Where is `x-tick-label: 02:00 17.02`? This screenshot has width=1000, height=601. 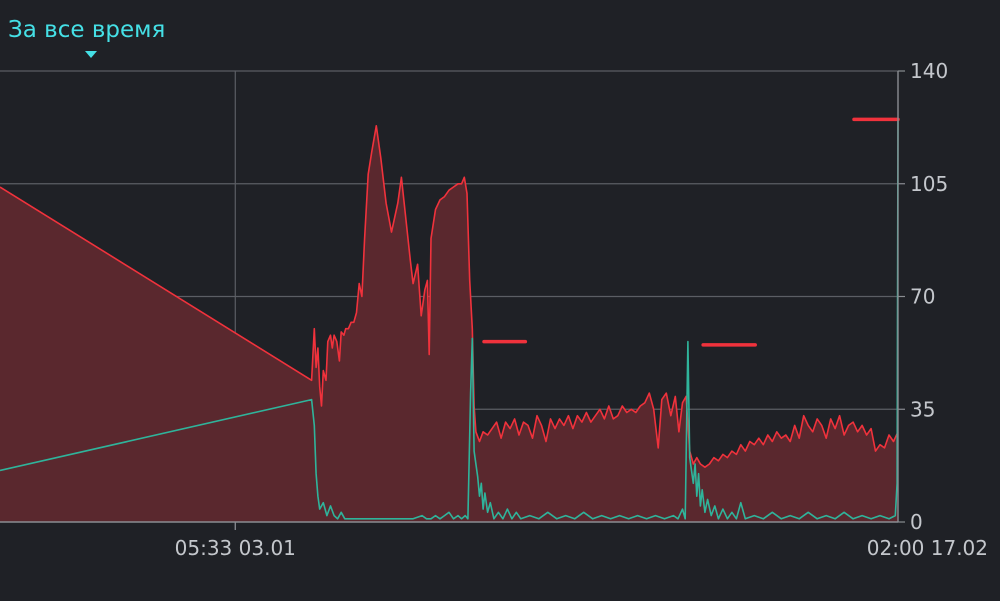
x-tick-label: 02:00 17.02 is located at coordinates (927, 548).